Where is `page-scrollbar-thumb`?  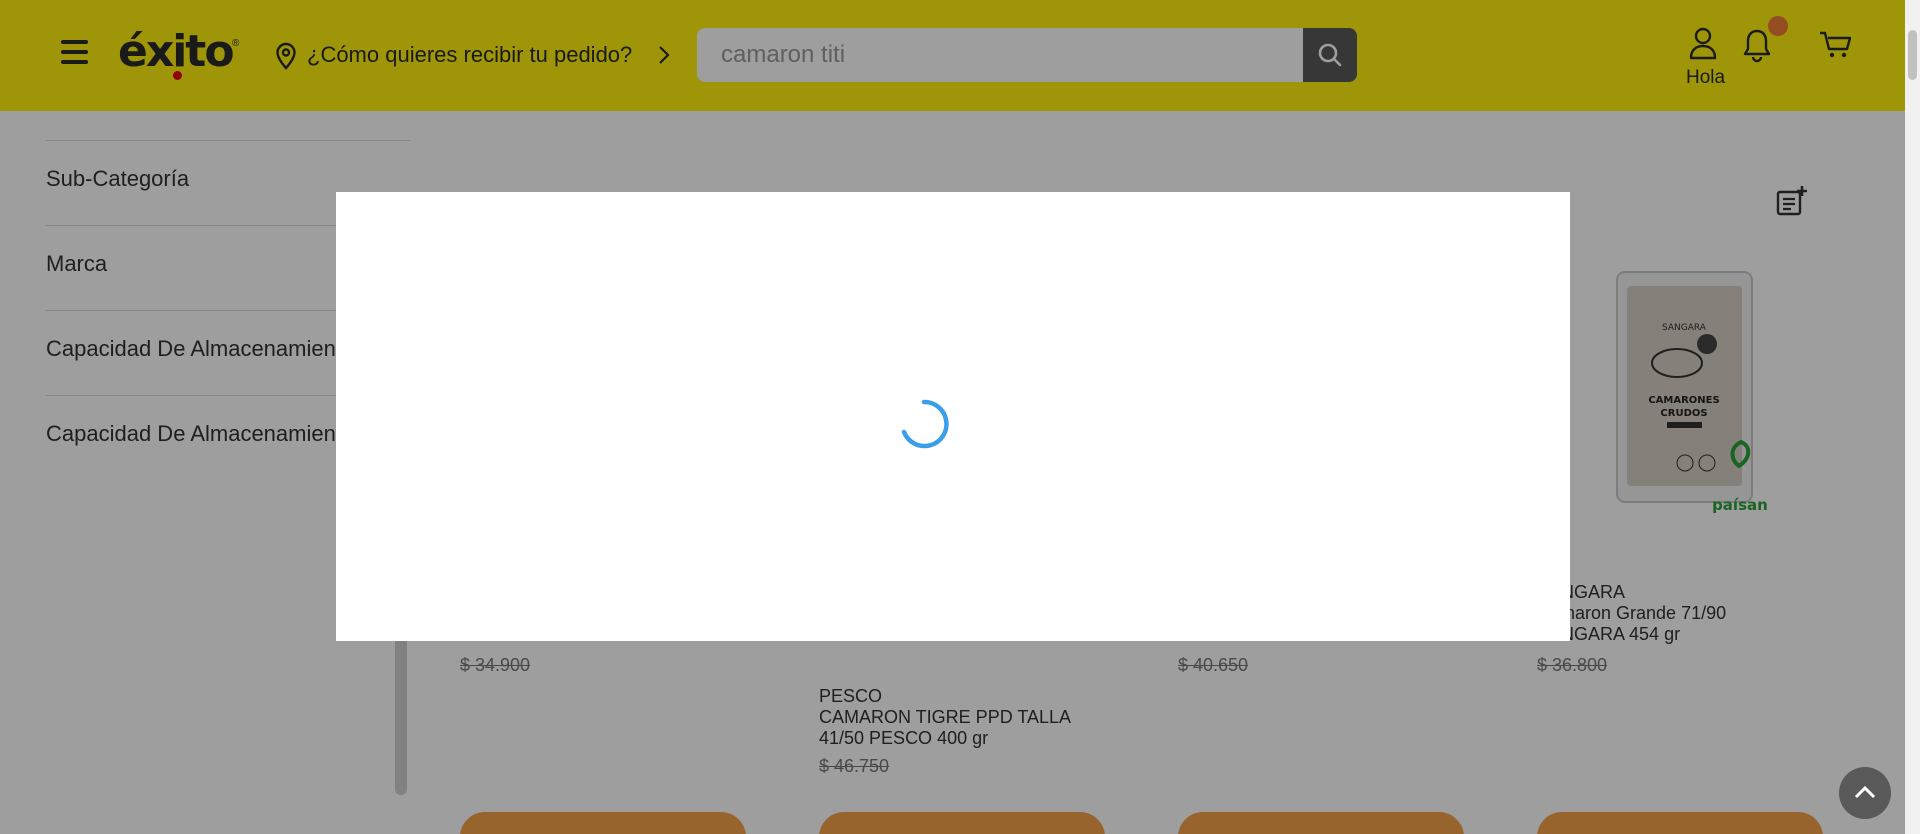 page-scrollbar-thumb is located at coordinates (1912, 55).